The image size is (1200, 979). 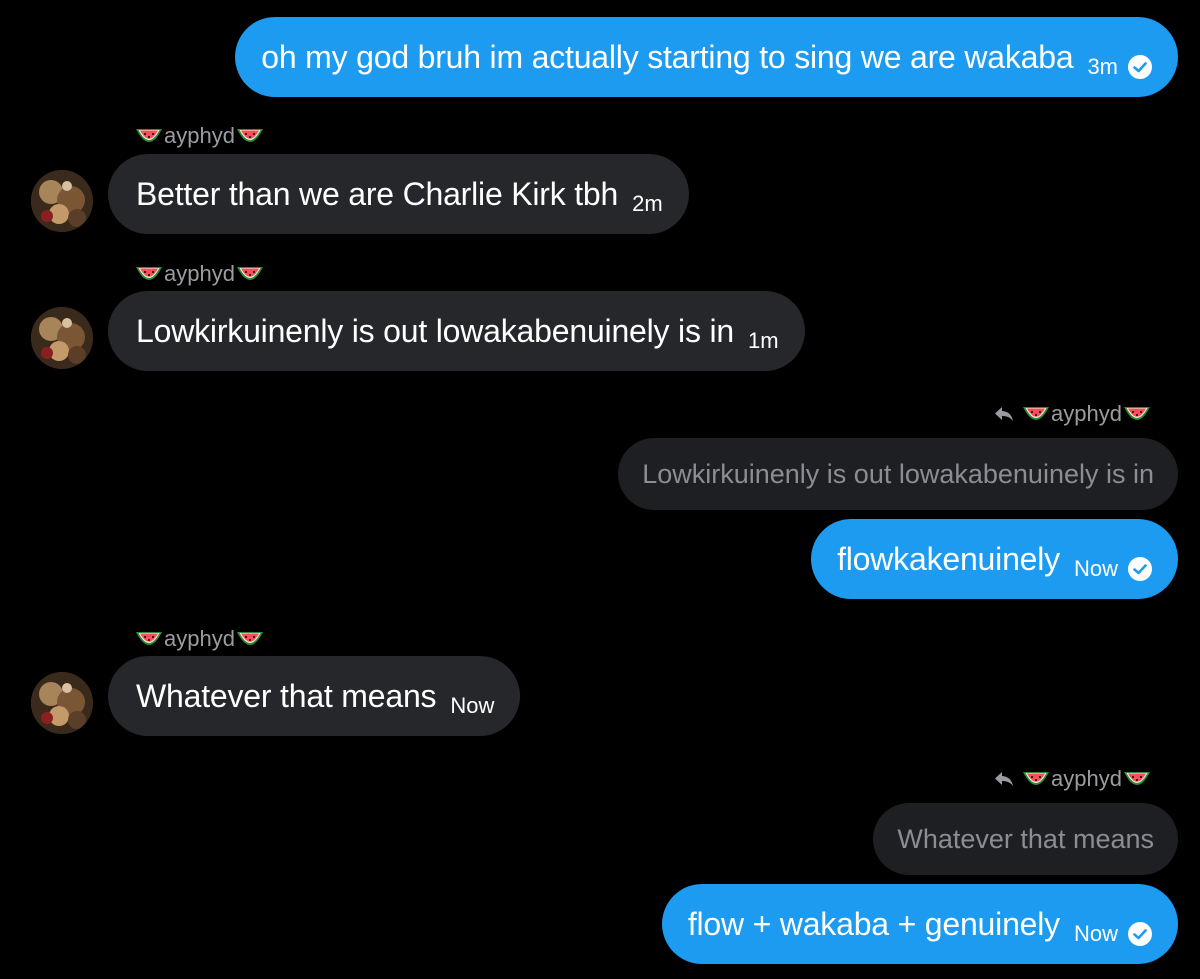 I want to click on incoming-message-bubble: Better than we are Charlie Kirk tbh 2m, so click(x=398, y=194).